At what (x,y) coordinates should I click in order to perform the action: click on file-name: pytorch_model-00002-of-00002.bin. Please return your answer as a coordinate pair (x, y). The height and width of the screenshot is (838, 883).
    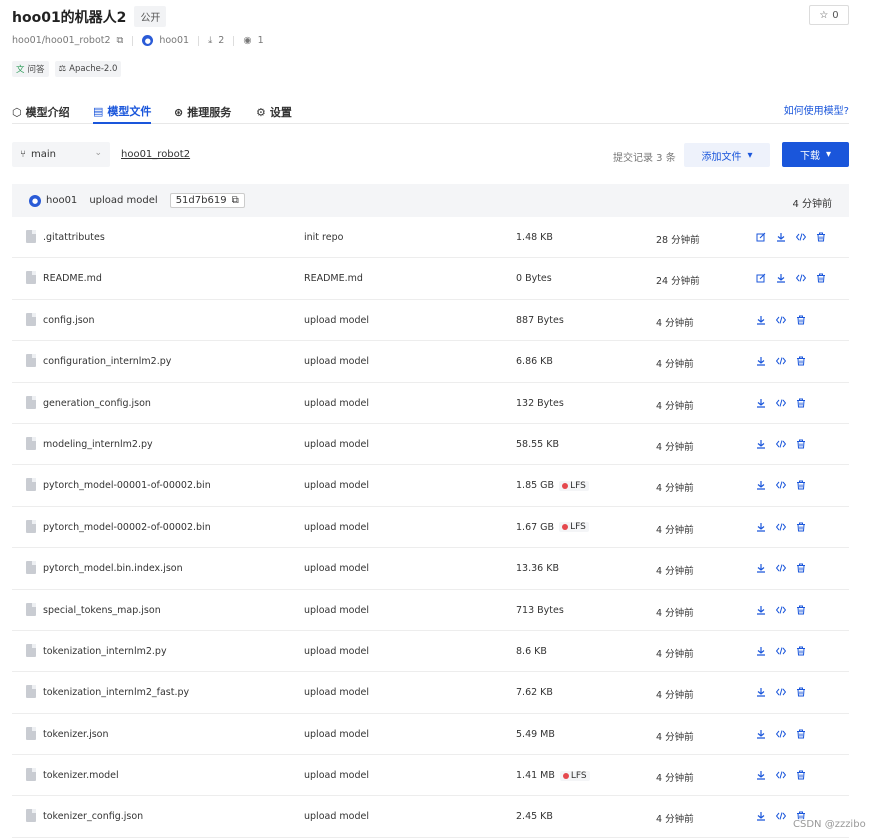
    Looking at the image, I should click on (127, 527).